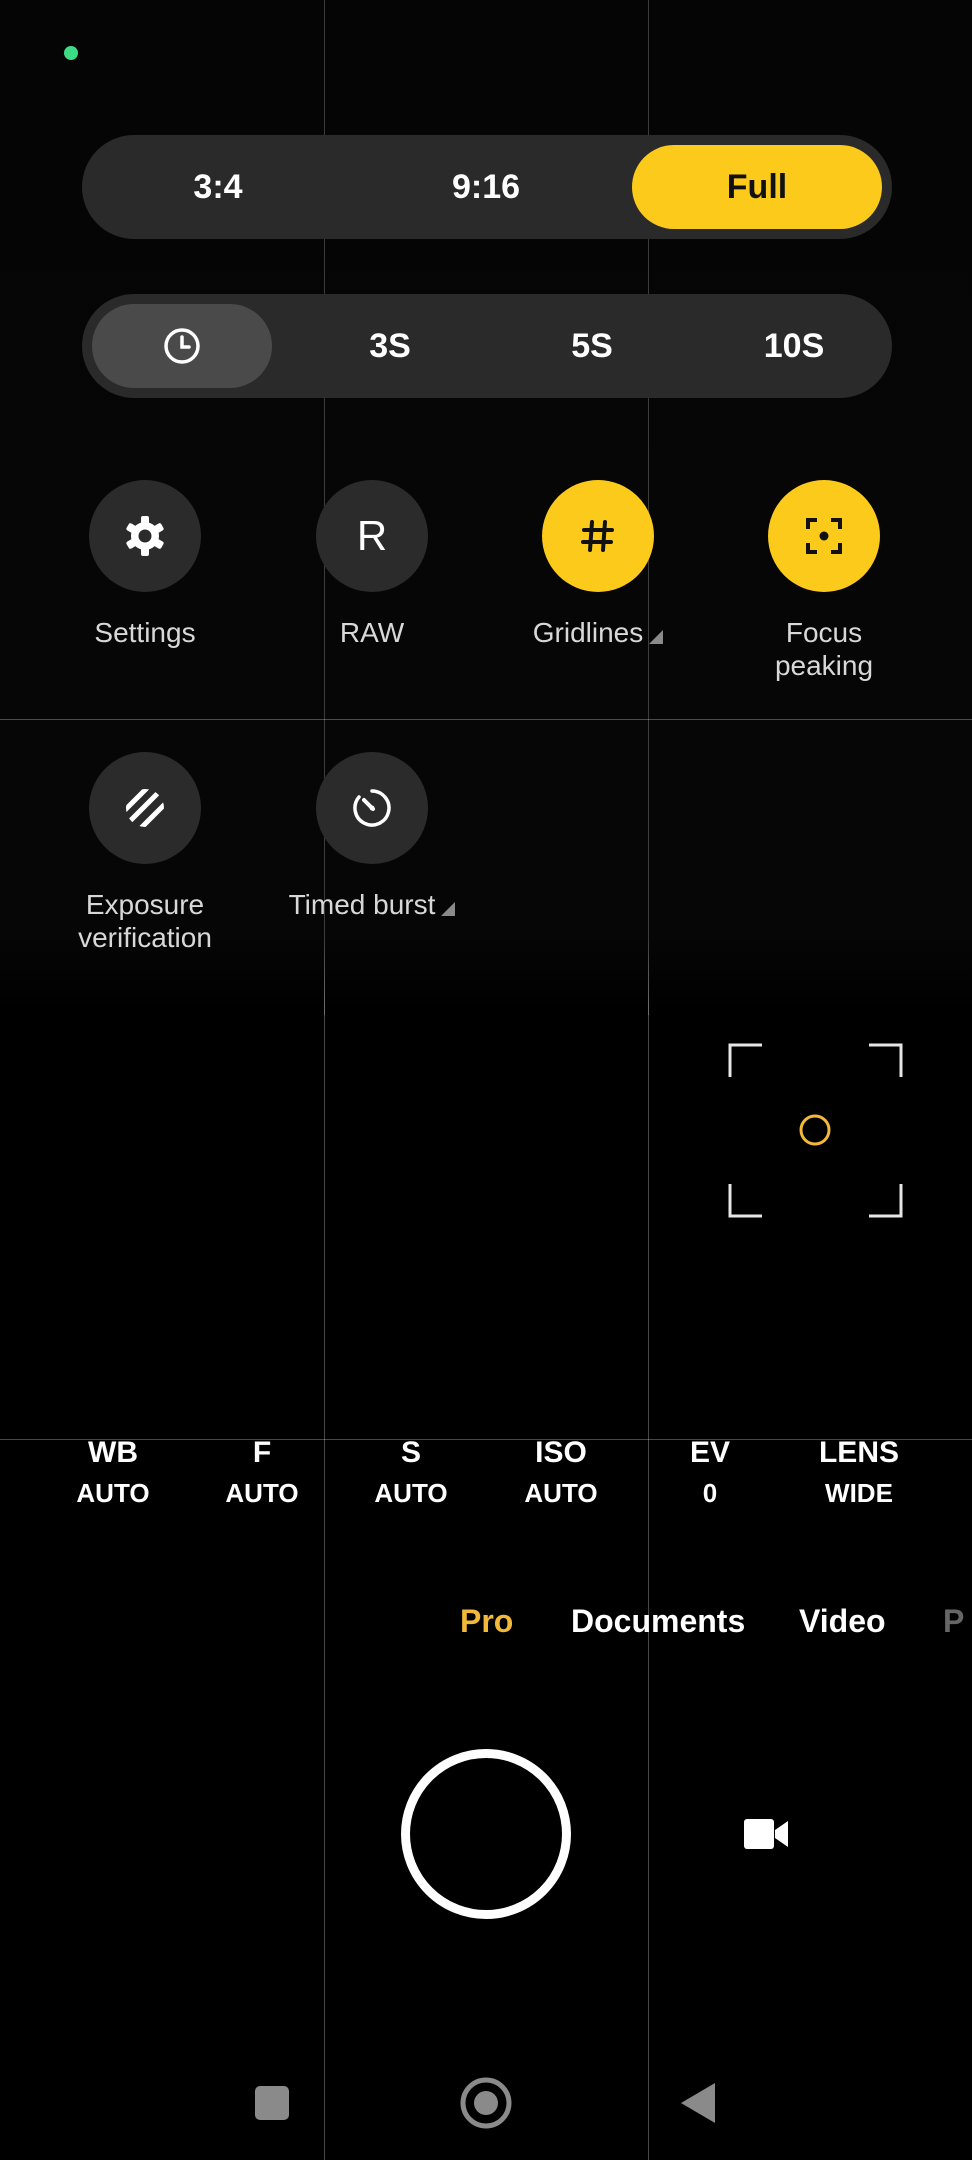 This screenshot has height=2160, width=972. I want to click on zebra-stripes-icon, so click(145, 808).